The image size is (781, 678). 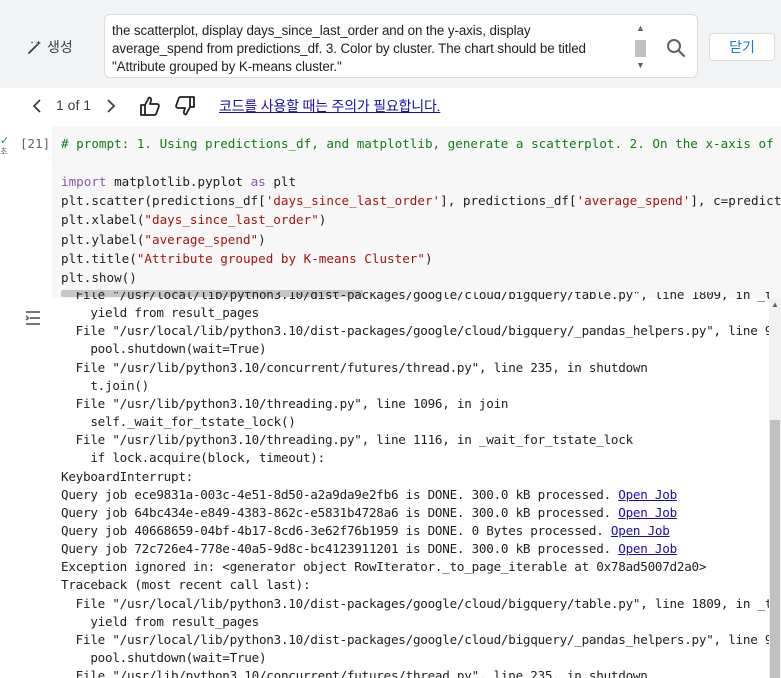 What do you see at coordinates (103, 239) in the screenshot?
I see `code-token: plt.ylabel(` at bounding box center [103, 239].